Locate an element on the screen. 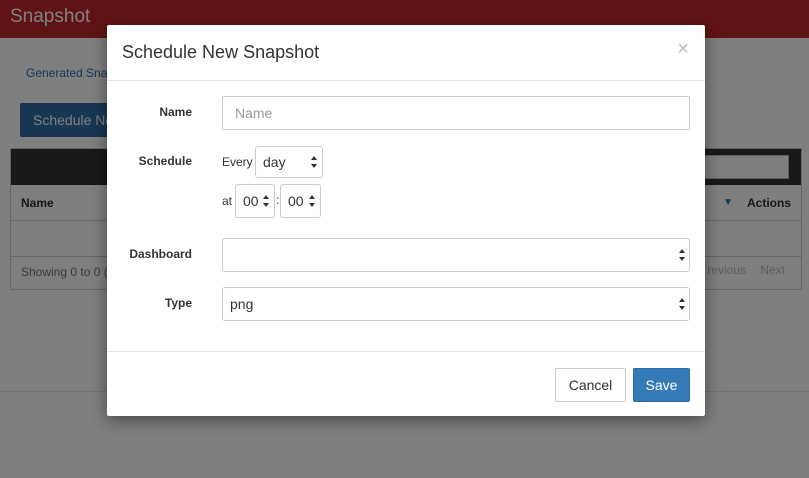  modal-footer: Cancel Save is located at coordinates (406, 383).